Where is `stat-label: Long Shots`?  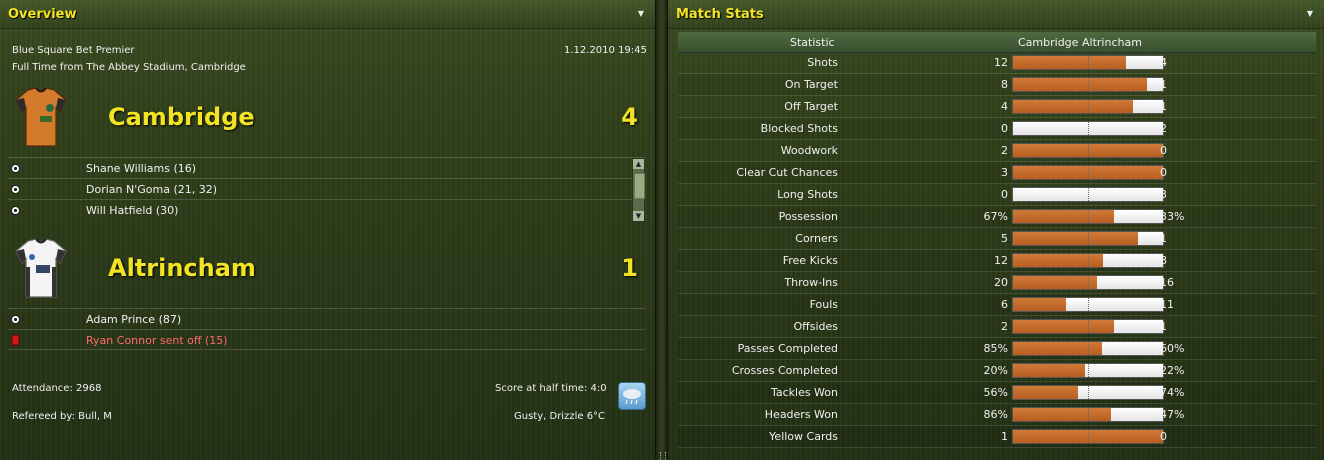 stat-label: Long Shots is located at coordinates (807, 194).